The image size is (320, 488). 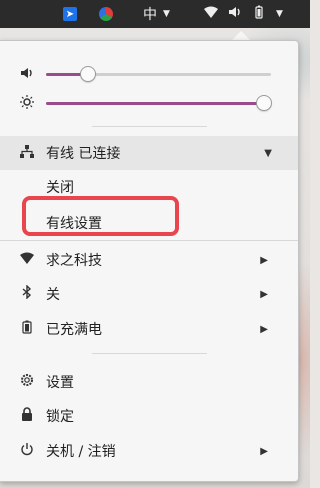 What do you see at coordinates (158, 74) in the screenshot?
I see `volume-slider` at bounding box center [158, 74].